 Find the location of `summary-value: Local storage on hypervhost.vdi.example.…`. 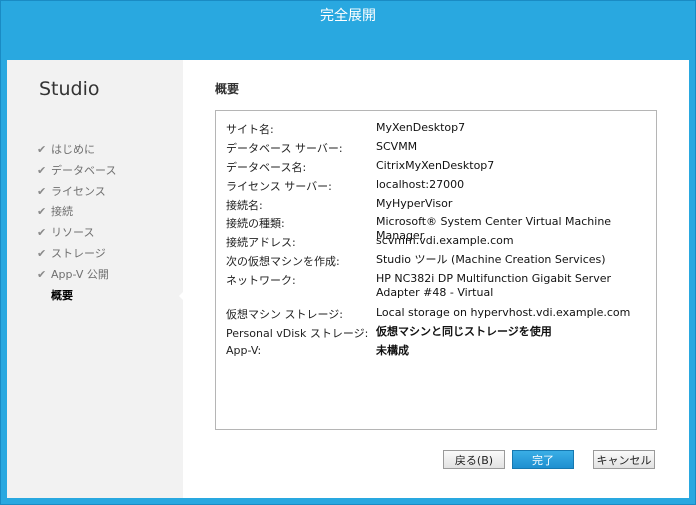

summary-value: Local storage on hypervhost.vdi.example.… is located at coordinates (503, 312).